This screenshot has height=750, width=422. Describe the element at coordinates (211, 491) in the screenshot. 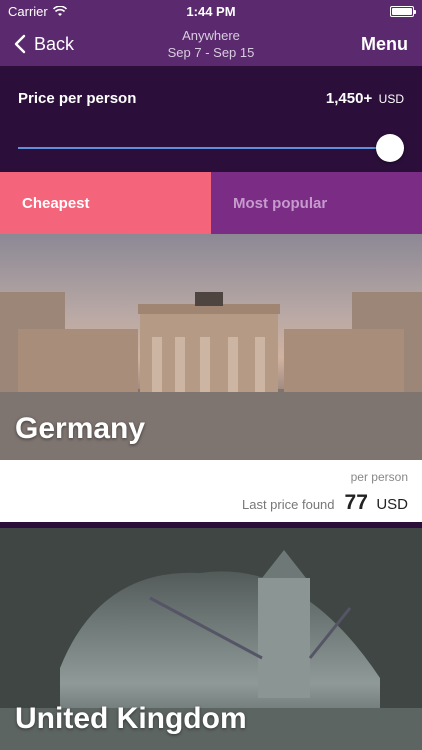

I see `price-card-germany: per person Last price found 77 USD` at that location.